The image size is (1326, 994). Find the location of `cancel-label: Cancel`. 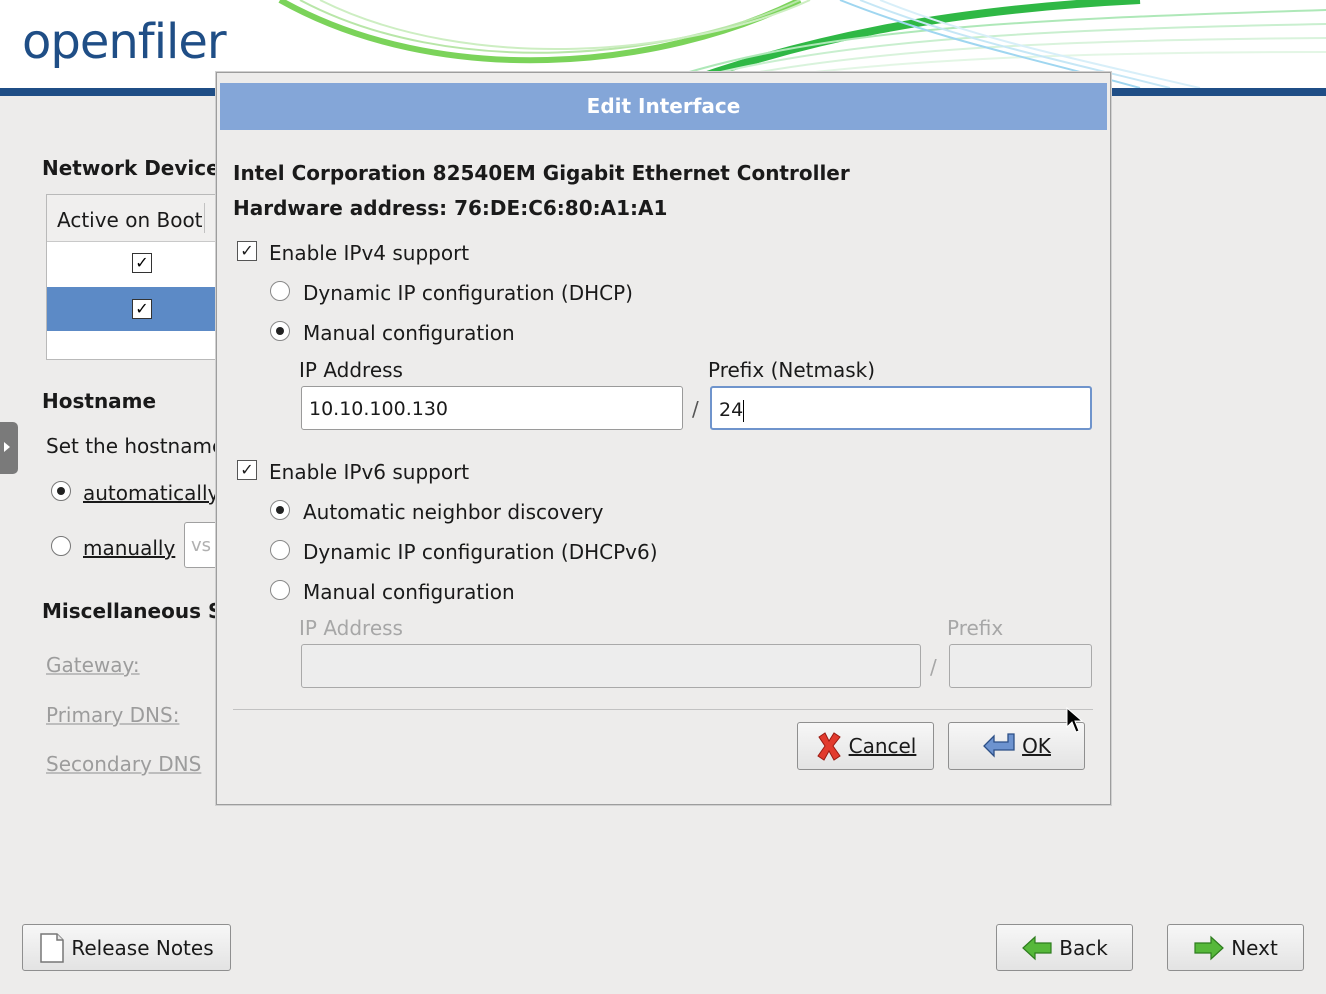

cancel-label: Cancel is located at coordinates (882, 746).